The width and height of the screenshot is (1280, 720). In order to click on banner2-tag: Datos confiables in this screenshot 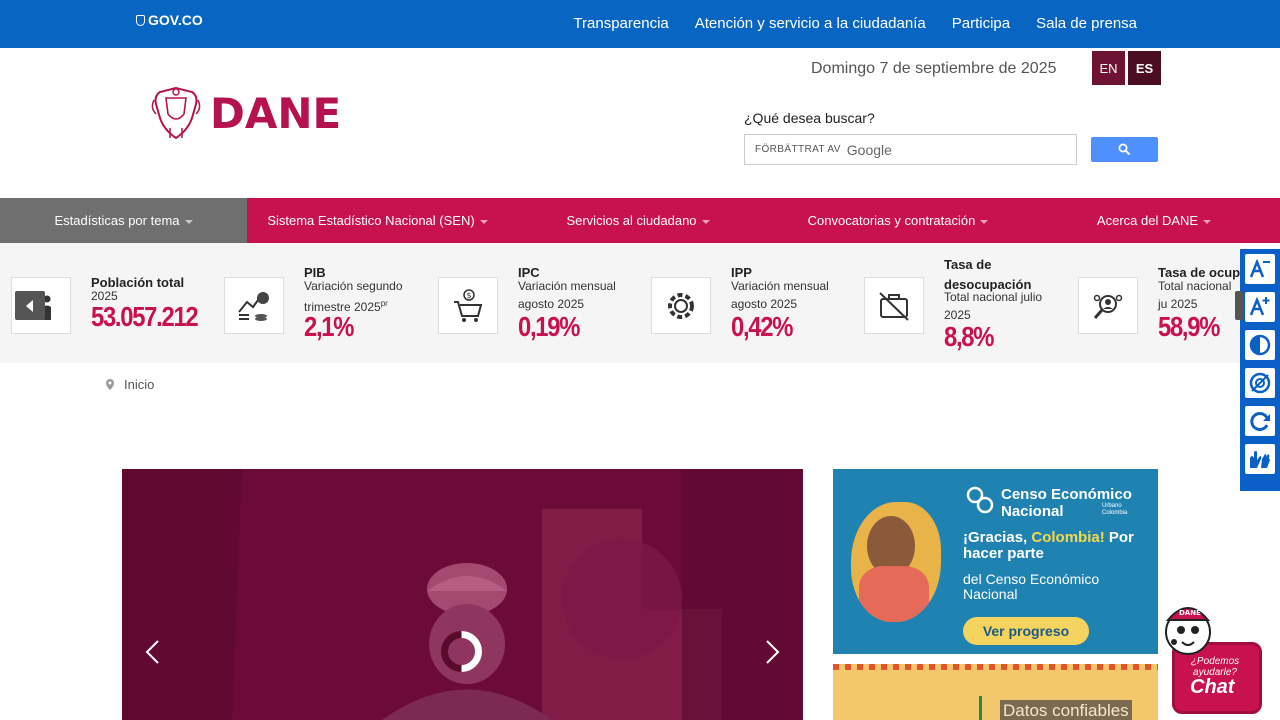, I will do `click(1066, 710)`.